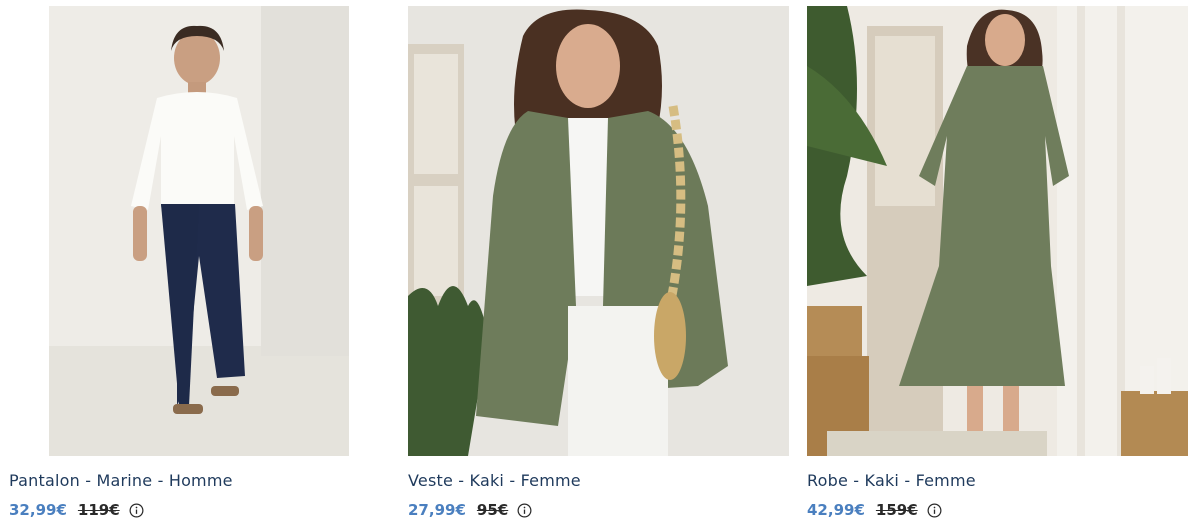 This screenshot has width=1200, height=531. Describe the element at coordinates (836, 510) in the screenshot. I see `sale-price: 42,99€` at that location.